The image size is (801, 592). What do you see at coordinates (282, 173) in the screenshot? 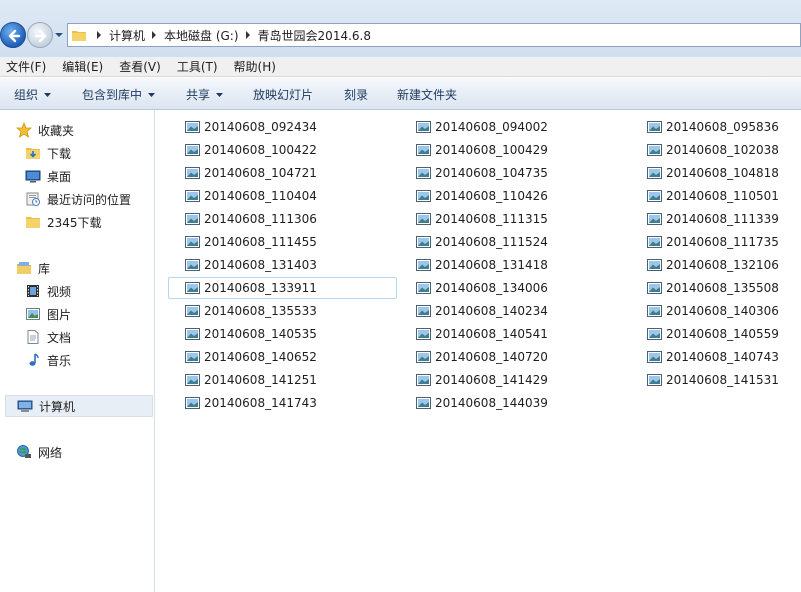
I see `file-item: 20140608_104721` at bounding box center [282, 173].